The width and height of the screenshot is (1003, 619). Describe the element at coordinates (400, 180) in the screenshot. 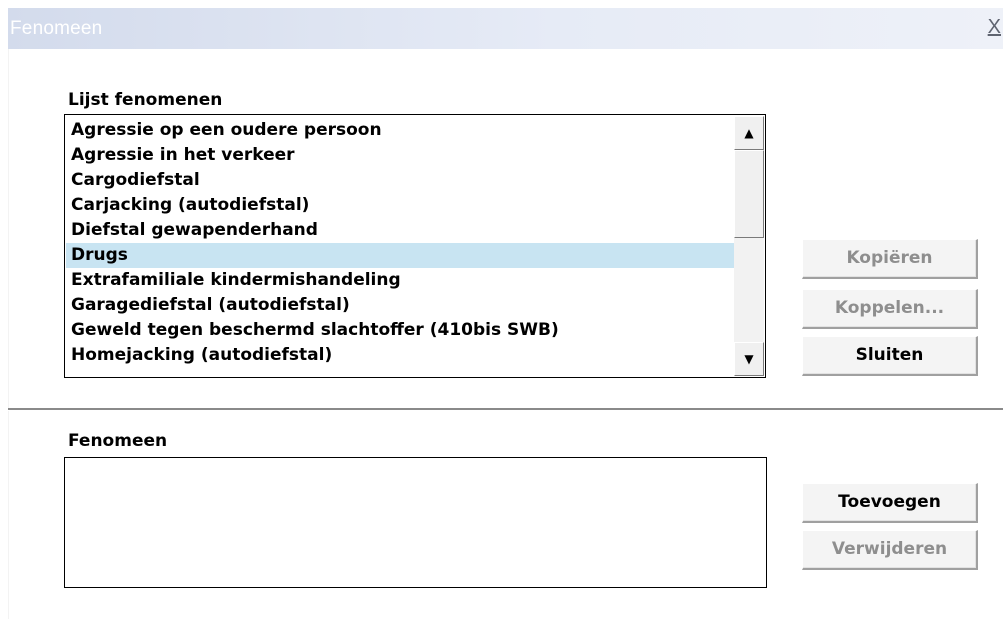

I see `list-item: Cargodiefstal` at that location.